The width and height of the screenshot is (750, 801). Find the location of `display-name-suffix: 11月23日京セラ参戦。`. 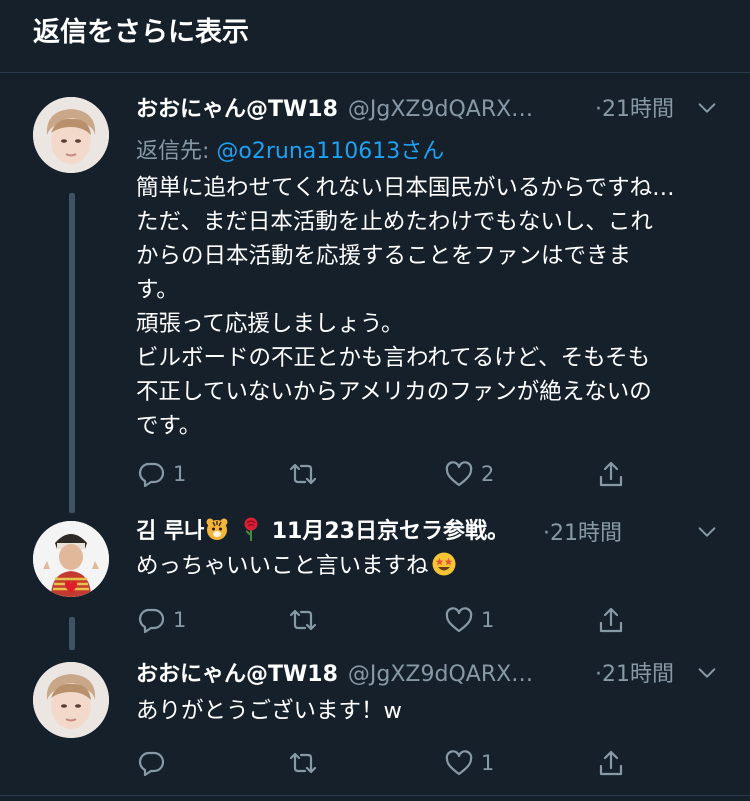

display-name-suffix: 11月23日京セラ参戦。 is located at coordinates (390, 531).